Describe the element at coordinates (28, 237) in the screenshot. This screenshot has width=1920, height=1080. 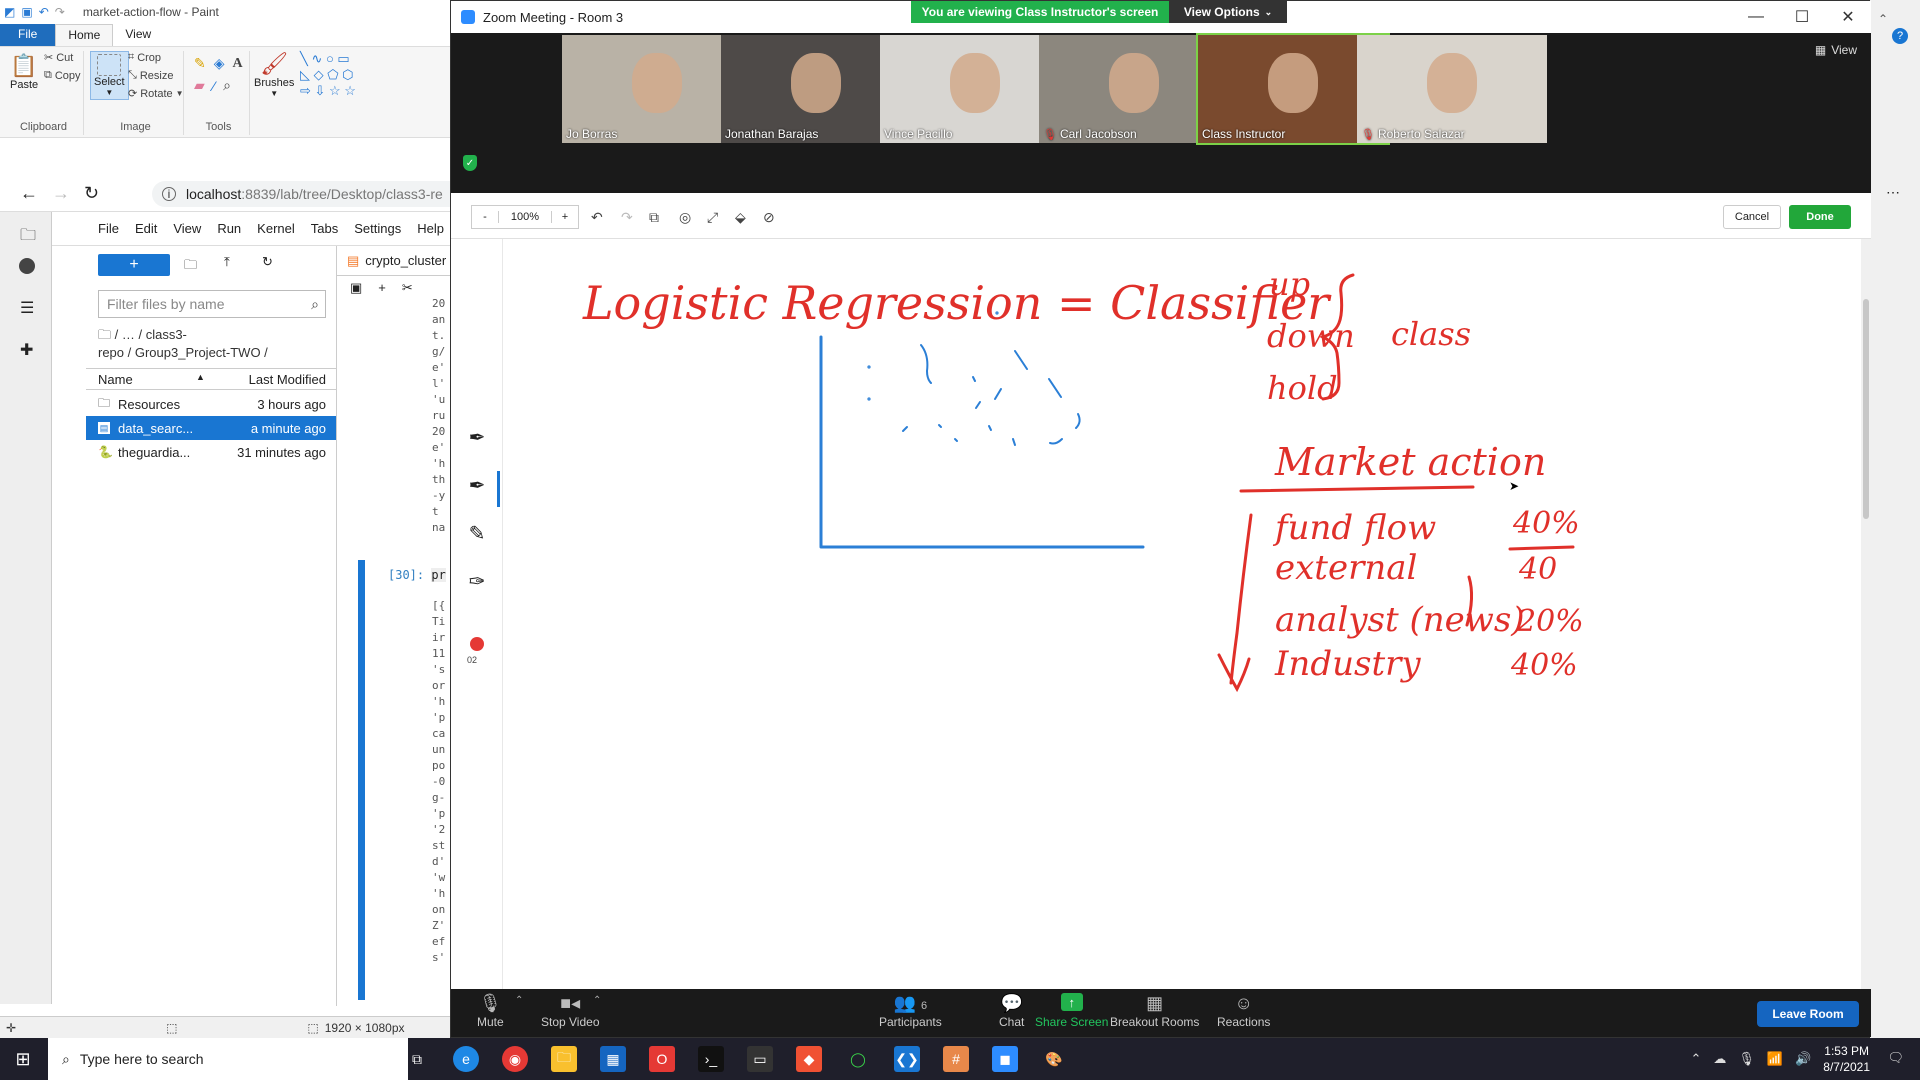
I see `files-icon: 🗀` at that location.